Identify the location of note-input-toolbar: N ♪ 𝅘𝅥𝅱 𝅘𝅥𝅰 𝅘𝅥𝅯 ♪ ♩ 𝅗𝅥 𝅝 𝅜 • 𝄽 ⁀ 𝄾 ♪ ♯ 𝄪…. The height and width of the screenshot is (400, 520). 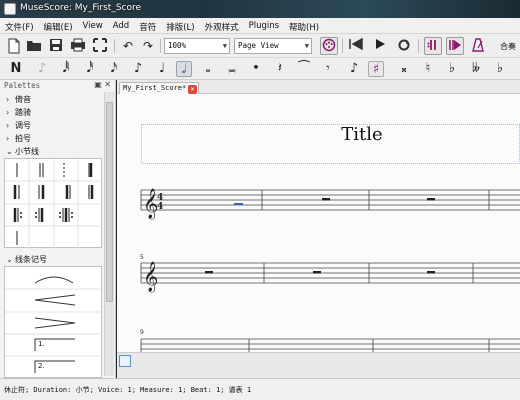
(260, 69).